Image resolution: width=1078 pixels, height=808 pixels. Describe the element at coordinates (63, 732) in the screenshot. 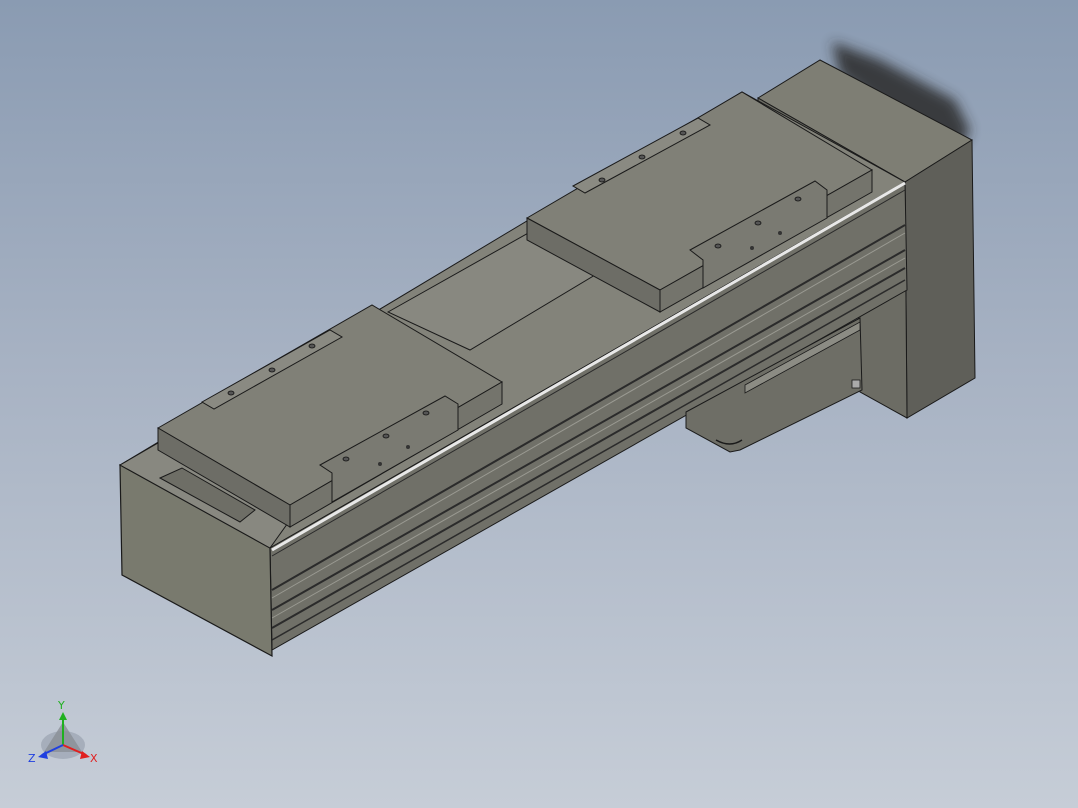

I see `coordinate-triad: Y X Z` at that location.